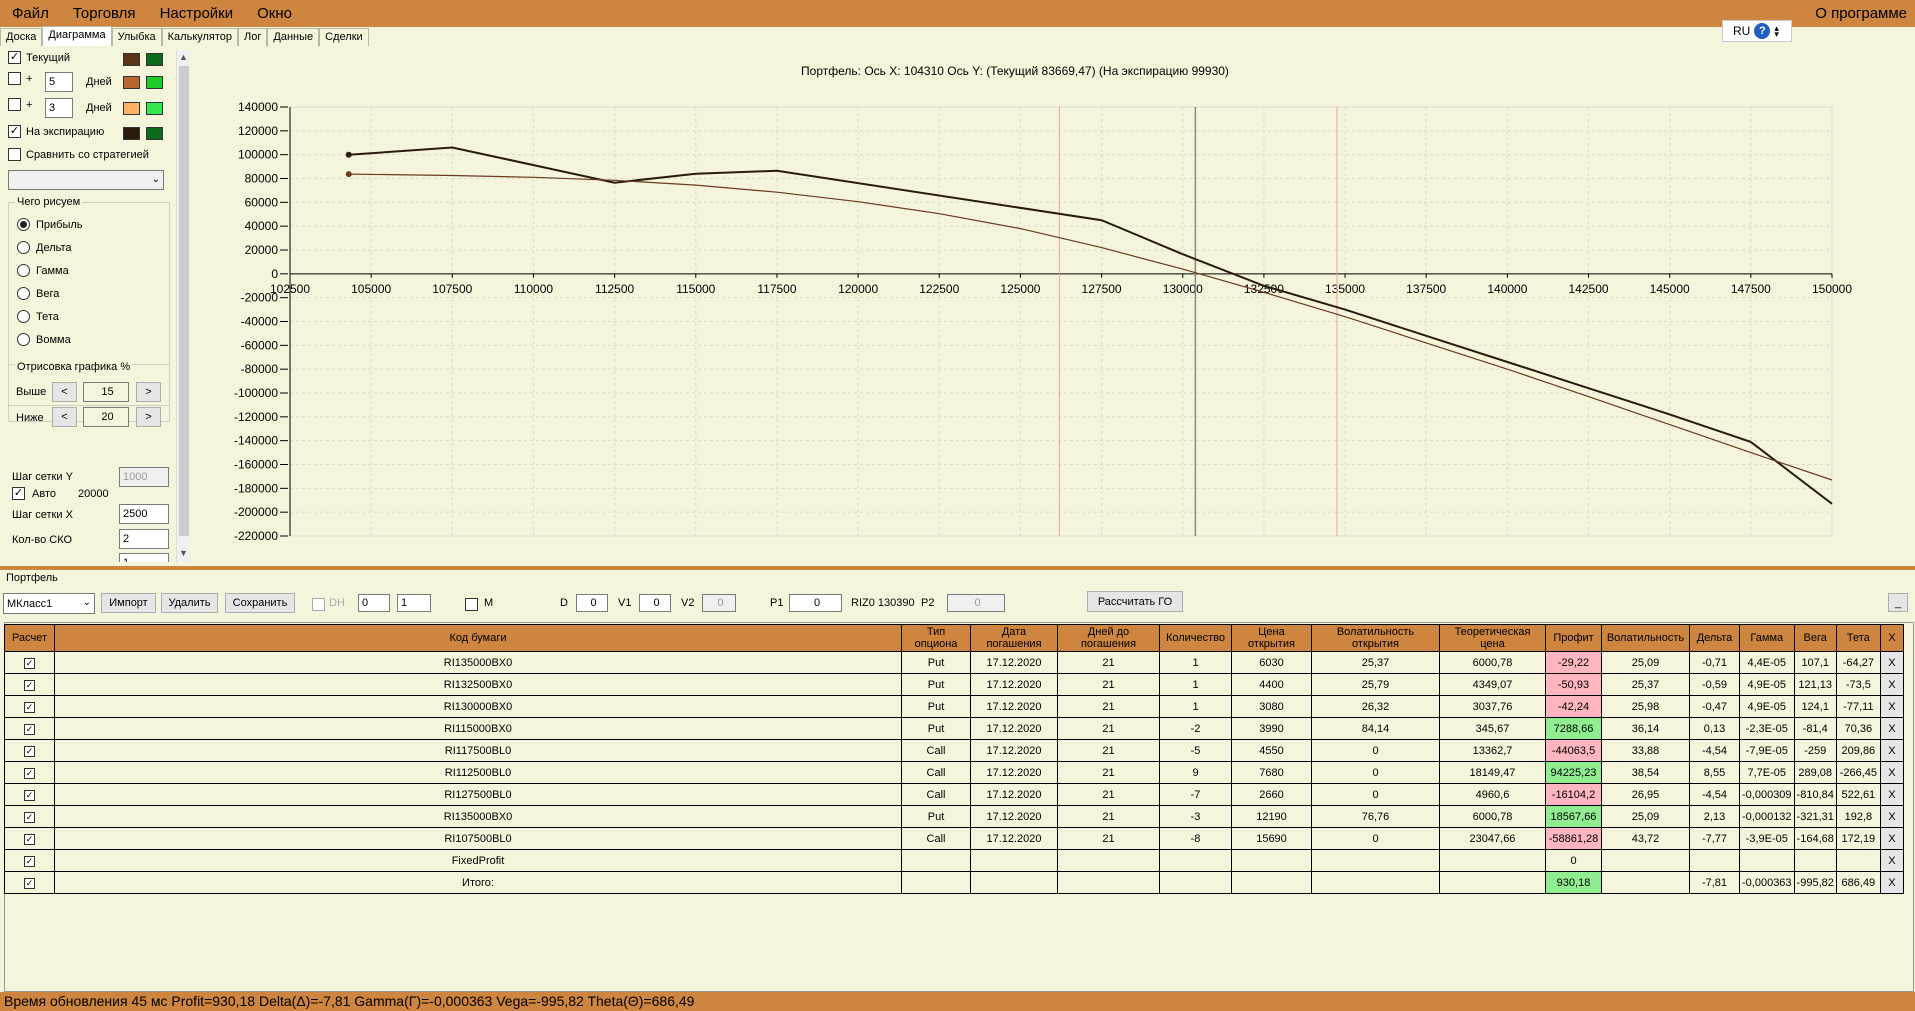 The image size is (1915, 1011). What do you see at coordinates (1573, 638) in the screenshot?
I see `col-profit: Профит` at bounding box center [1573, 638].